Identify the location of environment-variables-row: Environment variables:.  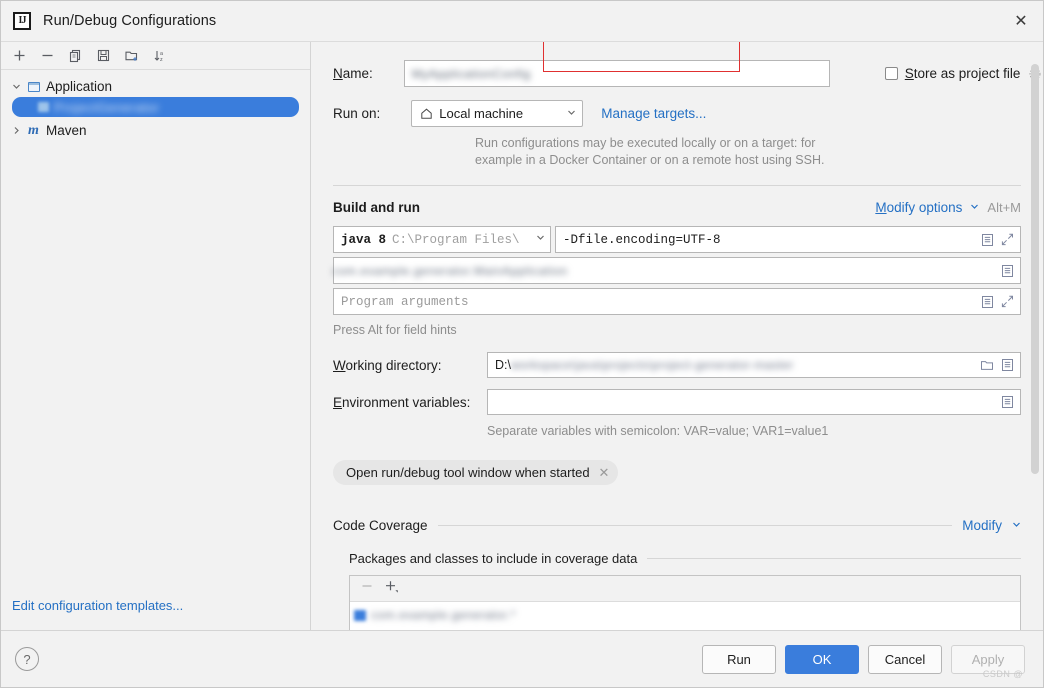
(677, 402).